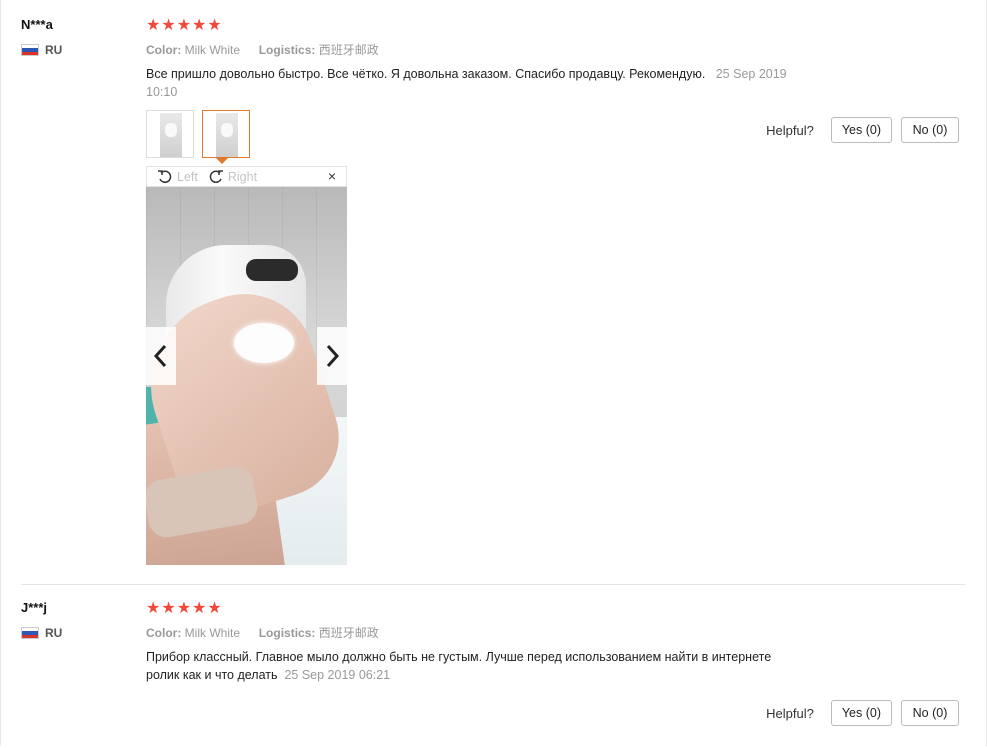 Image resolution: width=987 pixels, height=748 pixels. I want to click on next-photo-button, so click(332, 356).